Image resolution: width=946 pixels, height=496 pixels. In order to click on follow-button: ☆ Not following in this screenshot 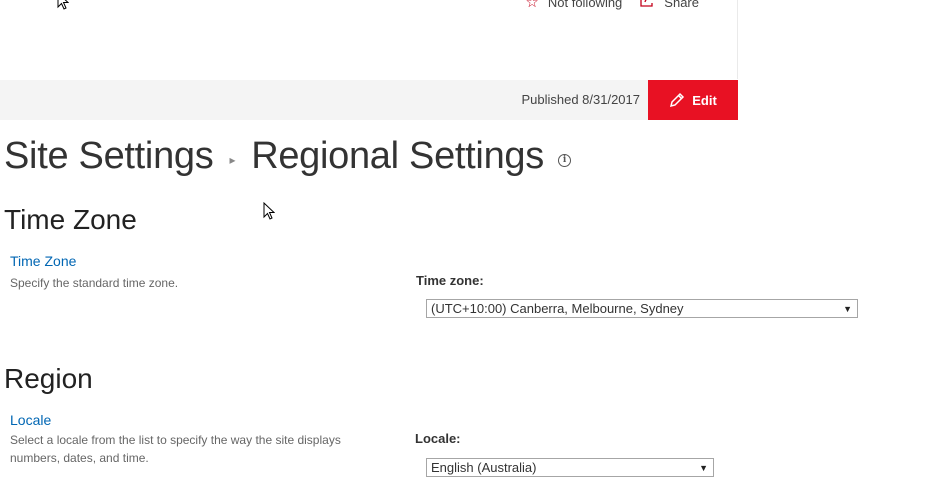, I will do `click(573, 5)`.